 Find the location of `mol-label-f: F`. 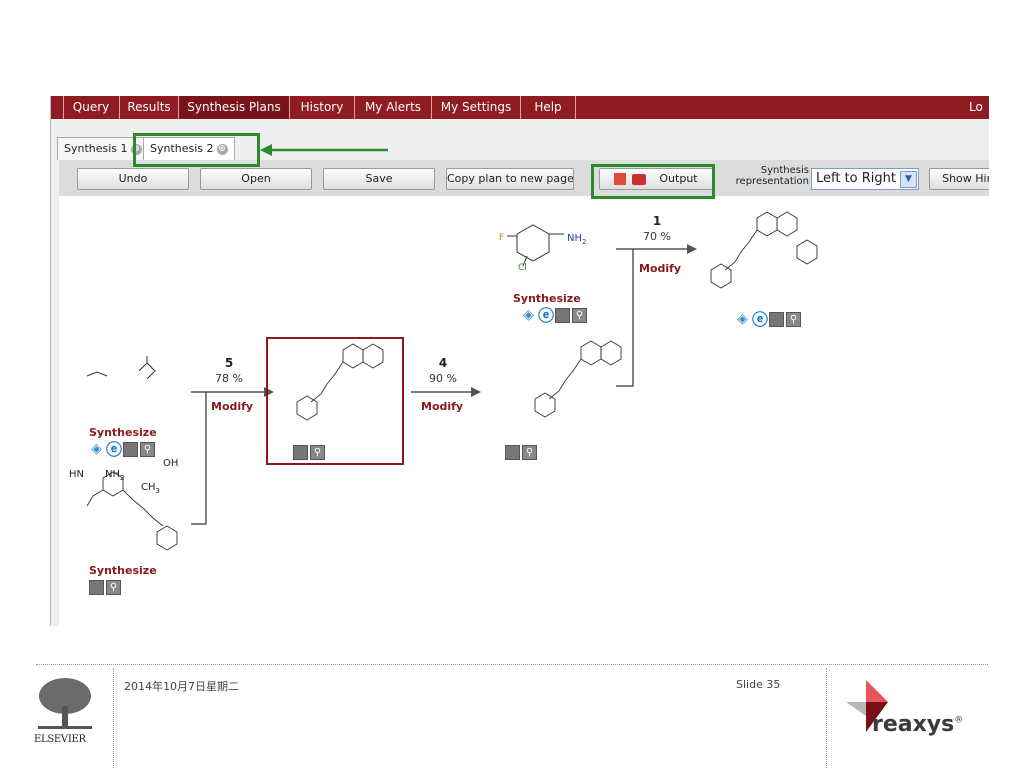

mol-label-f: F is located at coordinates (502, 238).